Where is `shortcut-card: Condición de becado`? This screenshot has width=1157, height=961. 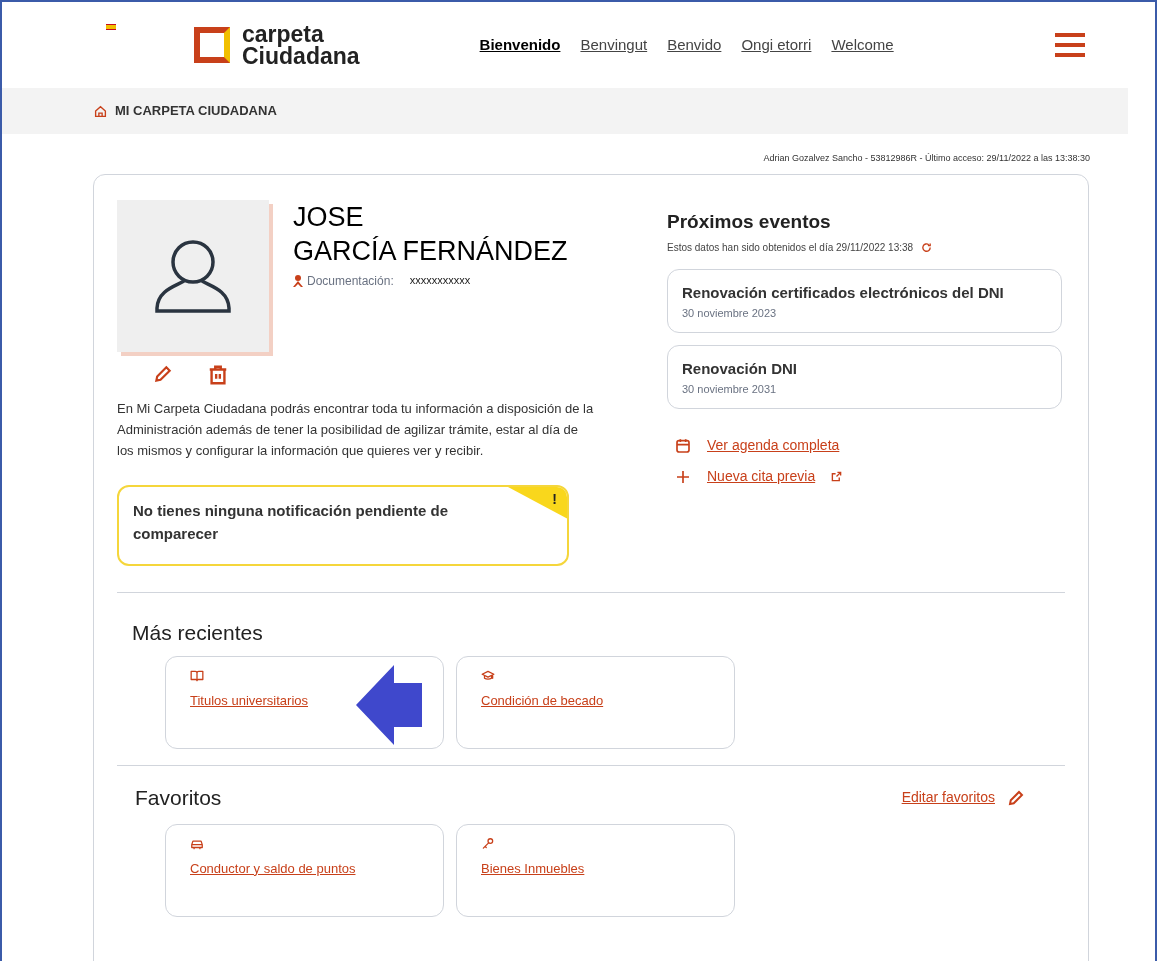 shortcut-card: Condición de becado is located at coordinates (595, 702).